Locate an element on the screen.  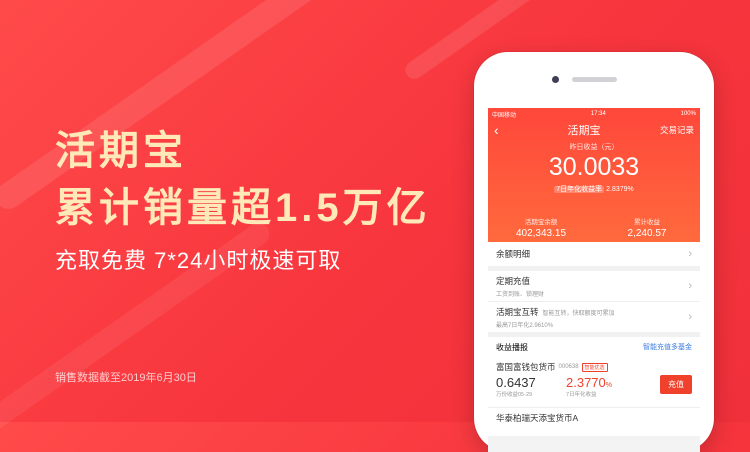
fund-name: 富国富钱包货币 is located at coordinates (526, 367).